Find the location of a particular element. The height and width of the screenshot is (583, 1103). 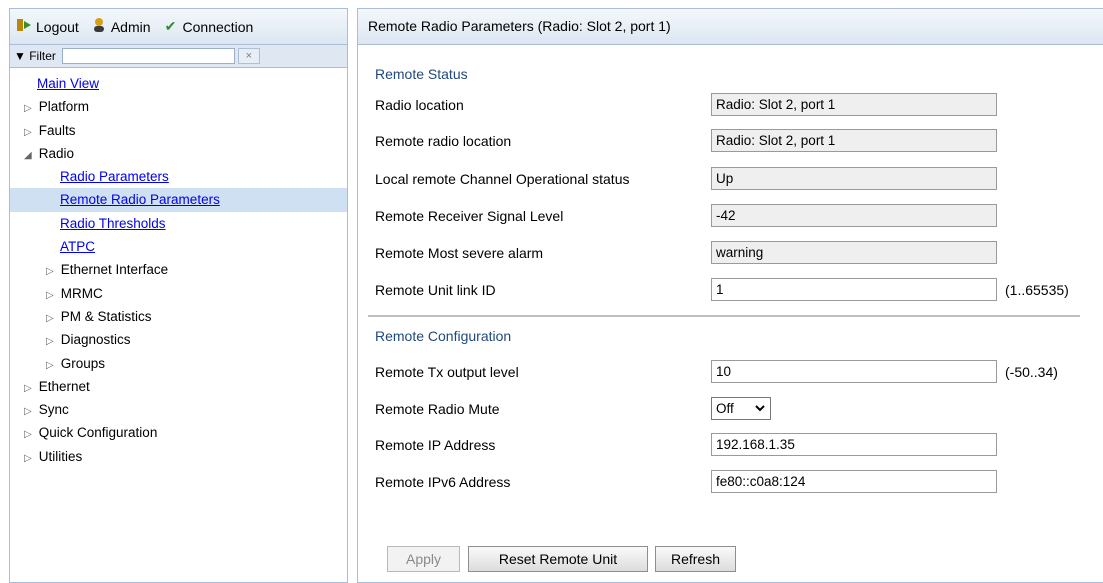

unit-link-id-row: Remote Unit link ID 1 (1..65535) is located at coordinates (735, 291).